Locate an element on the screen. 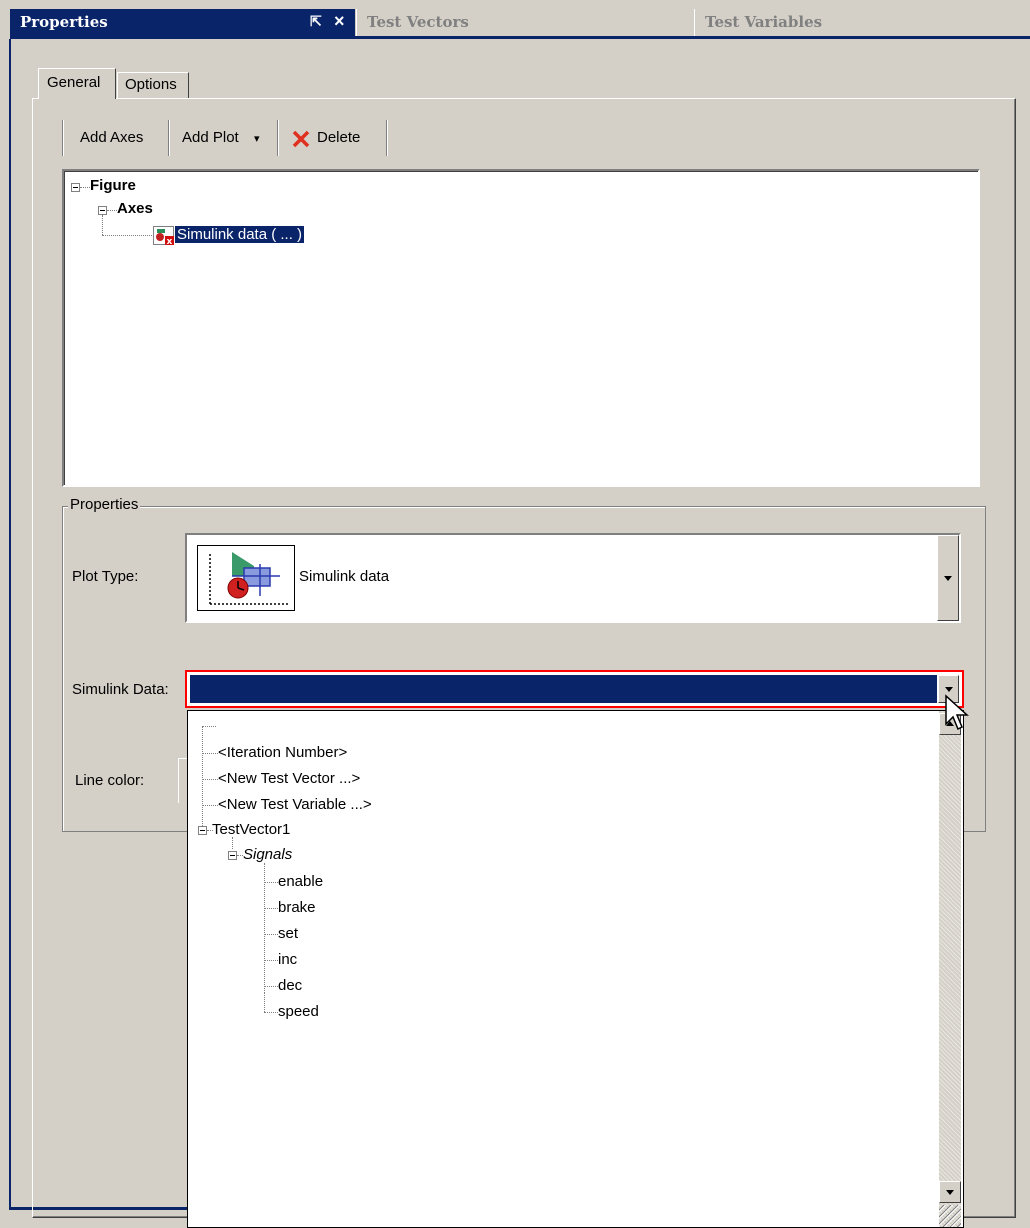 Image resolution: width=1030 pixels, height=1228 pixels. simulink-data-plot-icon is located at coordinates (246, 578).